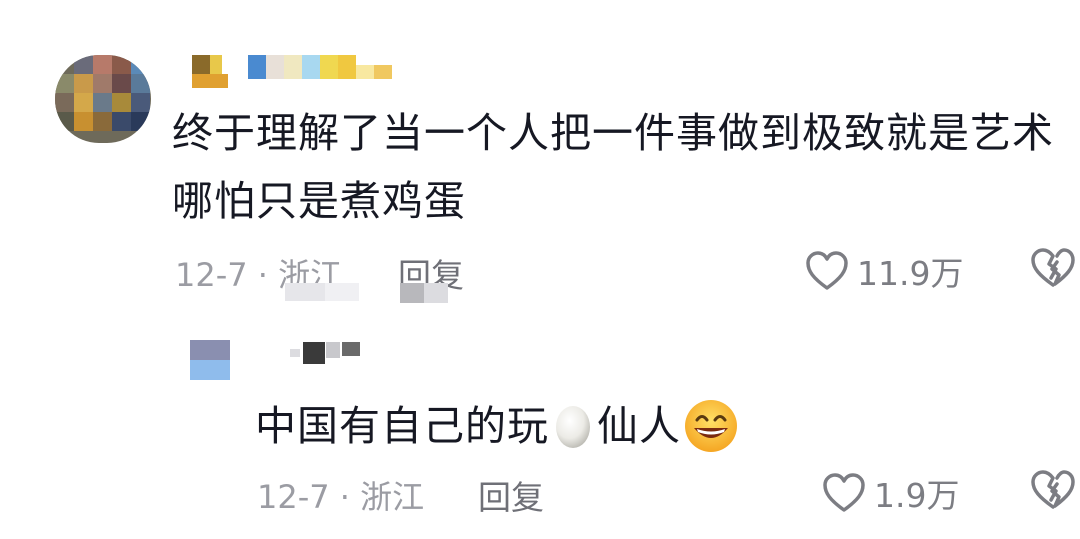  What do you see at coordinates (613, 133) in the screenshot?
I see `comment-text-line1: 终于理解了当一个人把一件事做到极致就是艺术` at bounding box center [613, 133].